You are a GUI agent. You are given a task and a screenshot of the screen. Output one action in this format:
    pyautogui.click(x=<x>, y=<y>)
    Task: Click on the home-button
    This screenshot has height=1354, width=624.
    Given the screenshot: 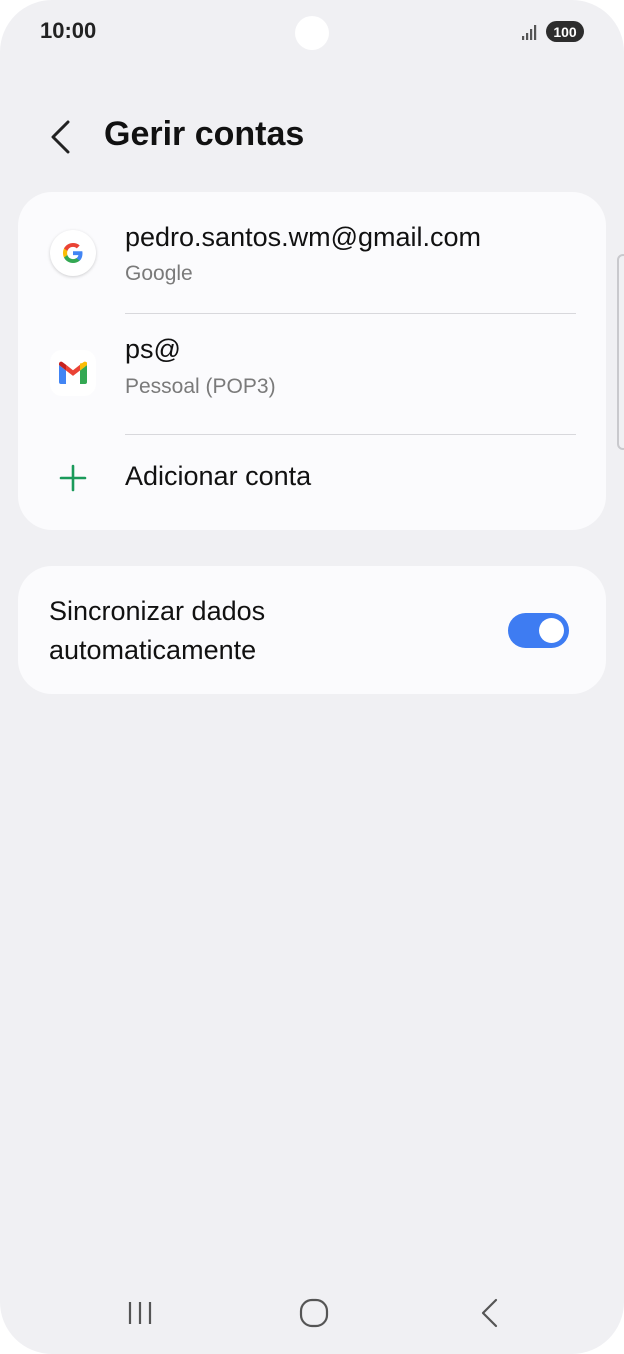 What is the action you would take?
    pyautogui.click(x=314, y=1313)
    